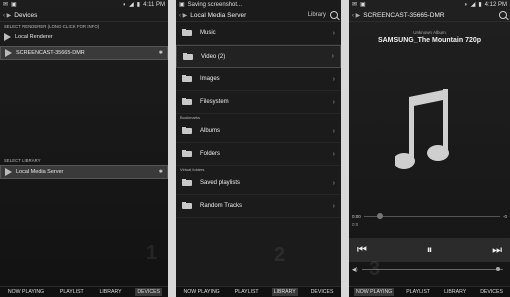 This screenshot has height=297, width=510. Describe the element at coordinates (220, 183) in the screenshot. I see `list-item-label: Saved playlists` at that location.